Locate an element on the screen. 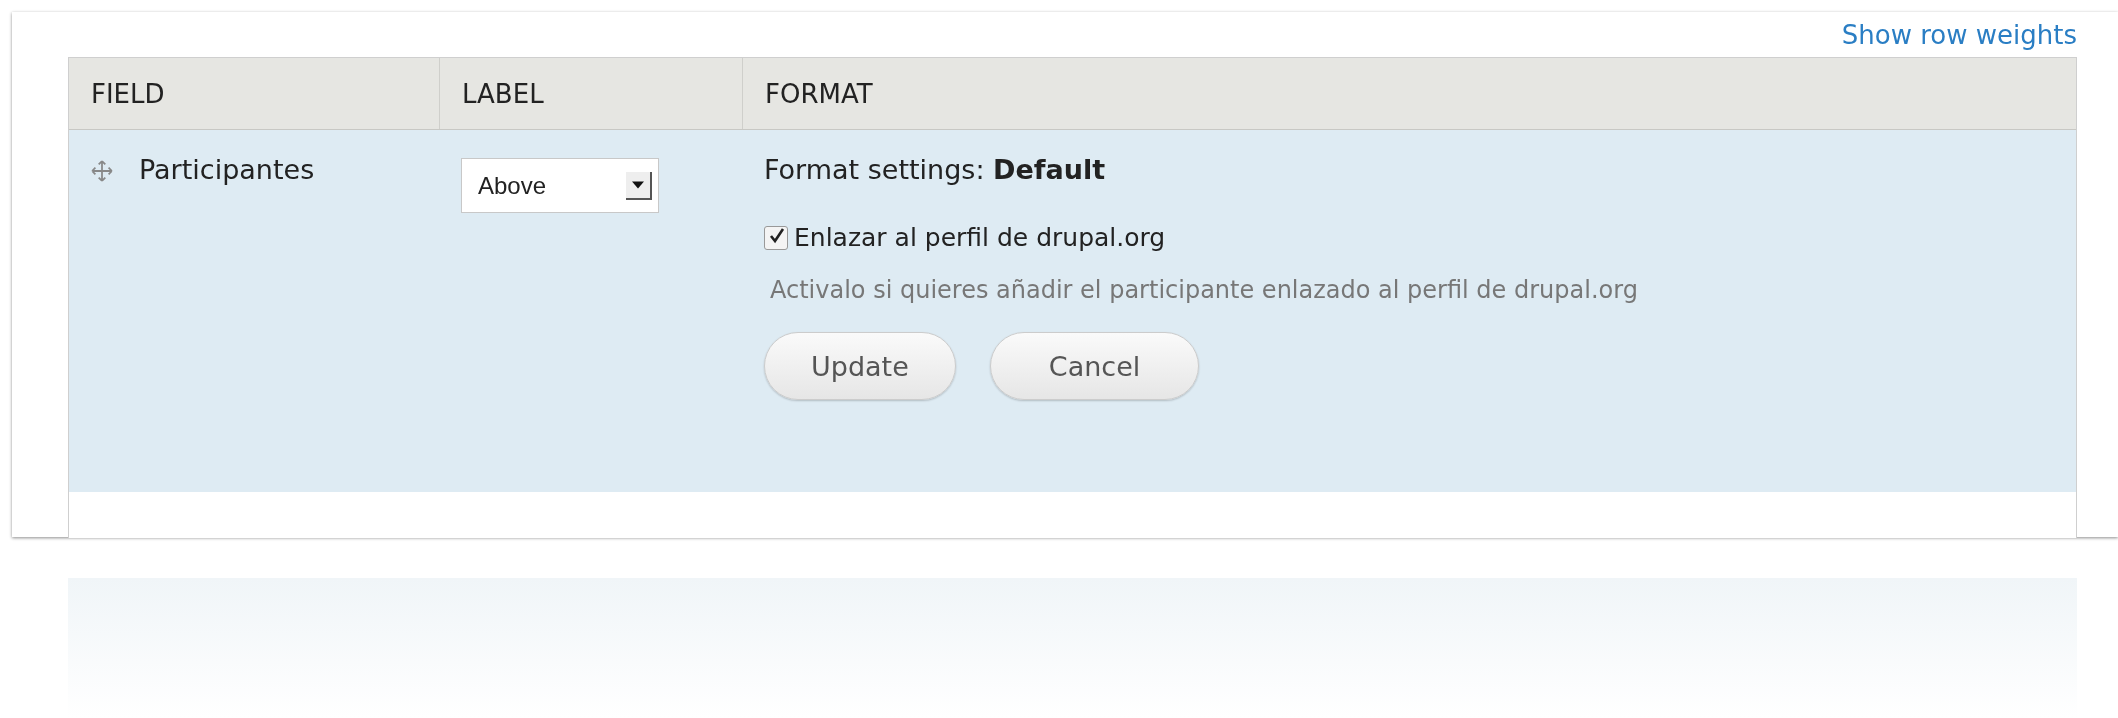  format-summary: Format settings: Default is located at coordinates (935, 169).